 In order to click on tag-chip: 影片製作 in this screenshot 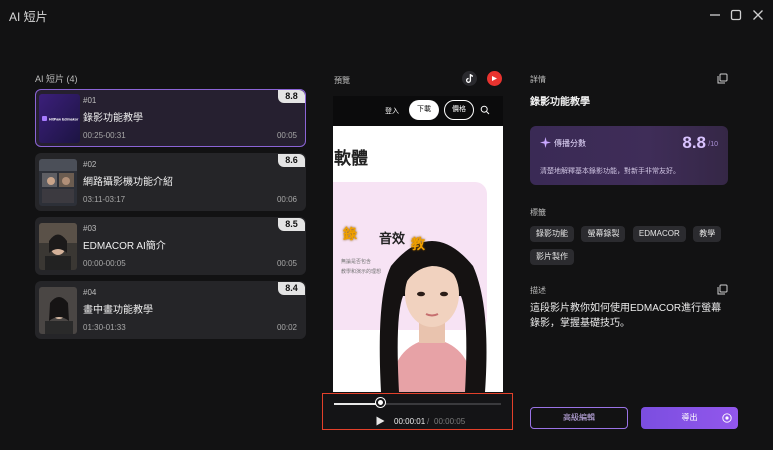, I will do `click(552, 257)`.